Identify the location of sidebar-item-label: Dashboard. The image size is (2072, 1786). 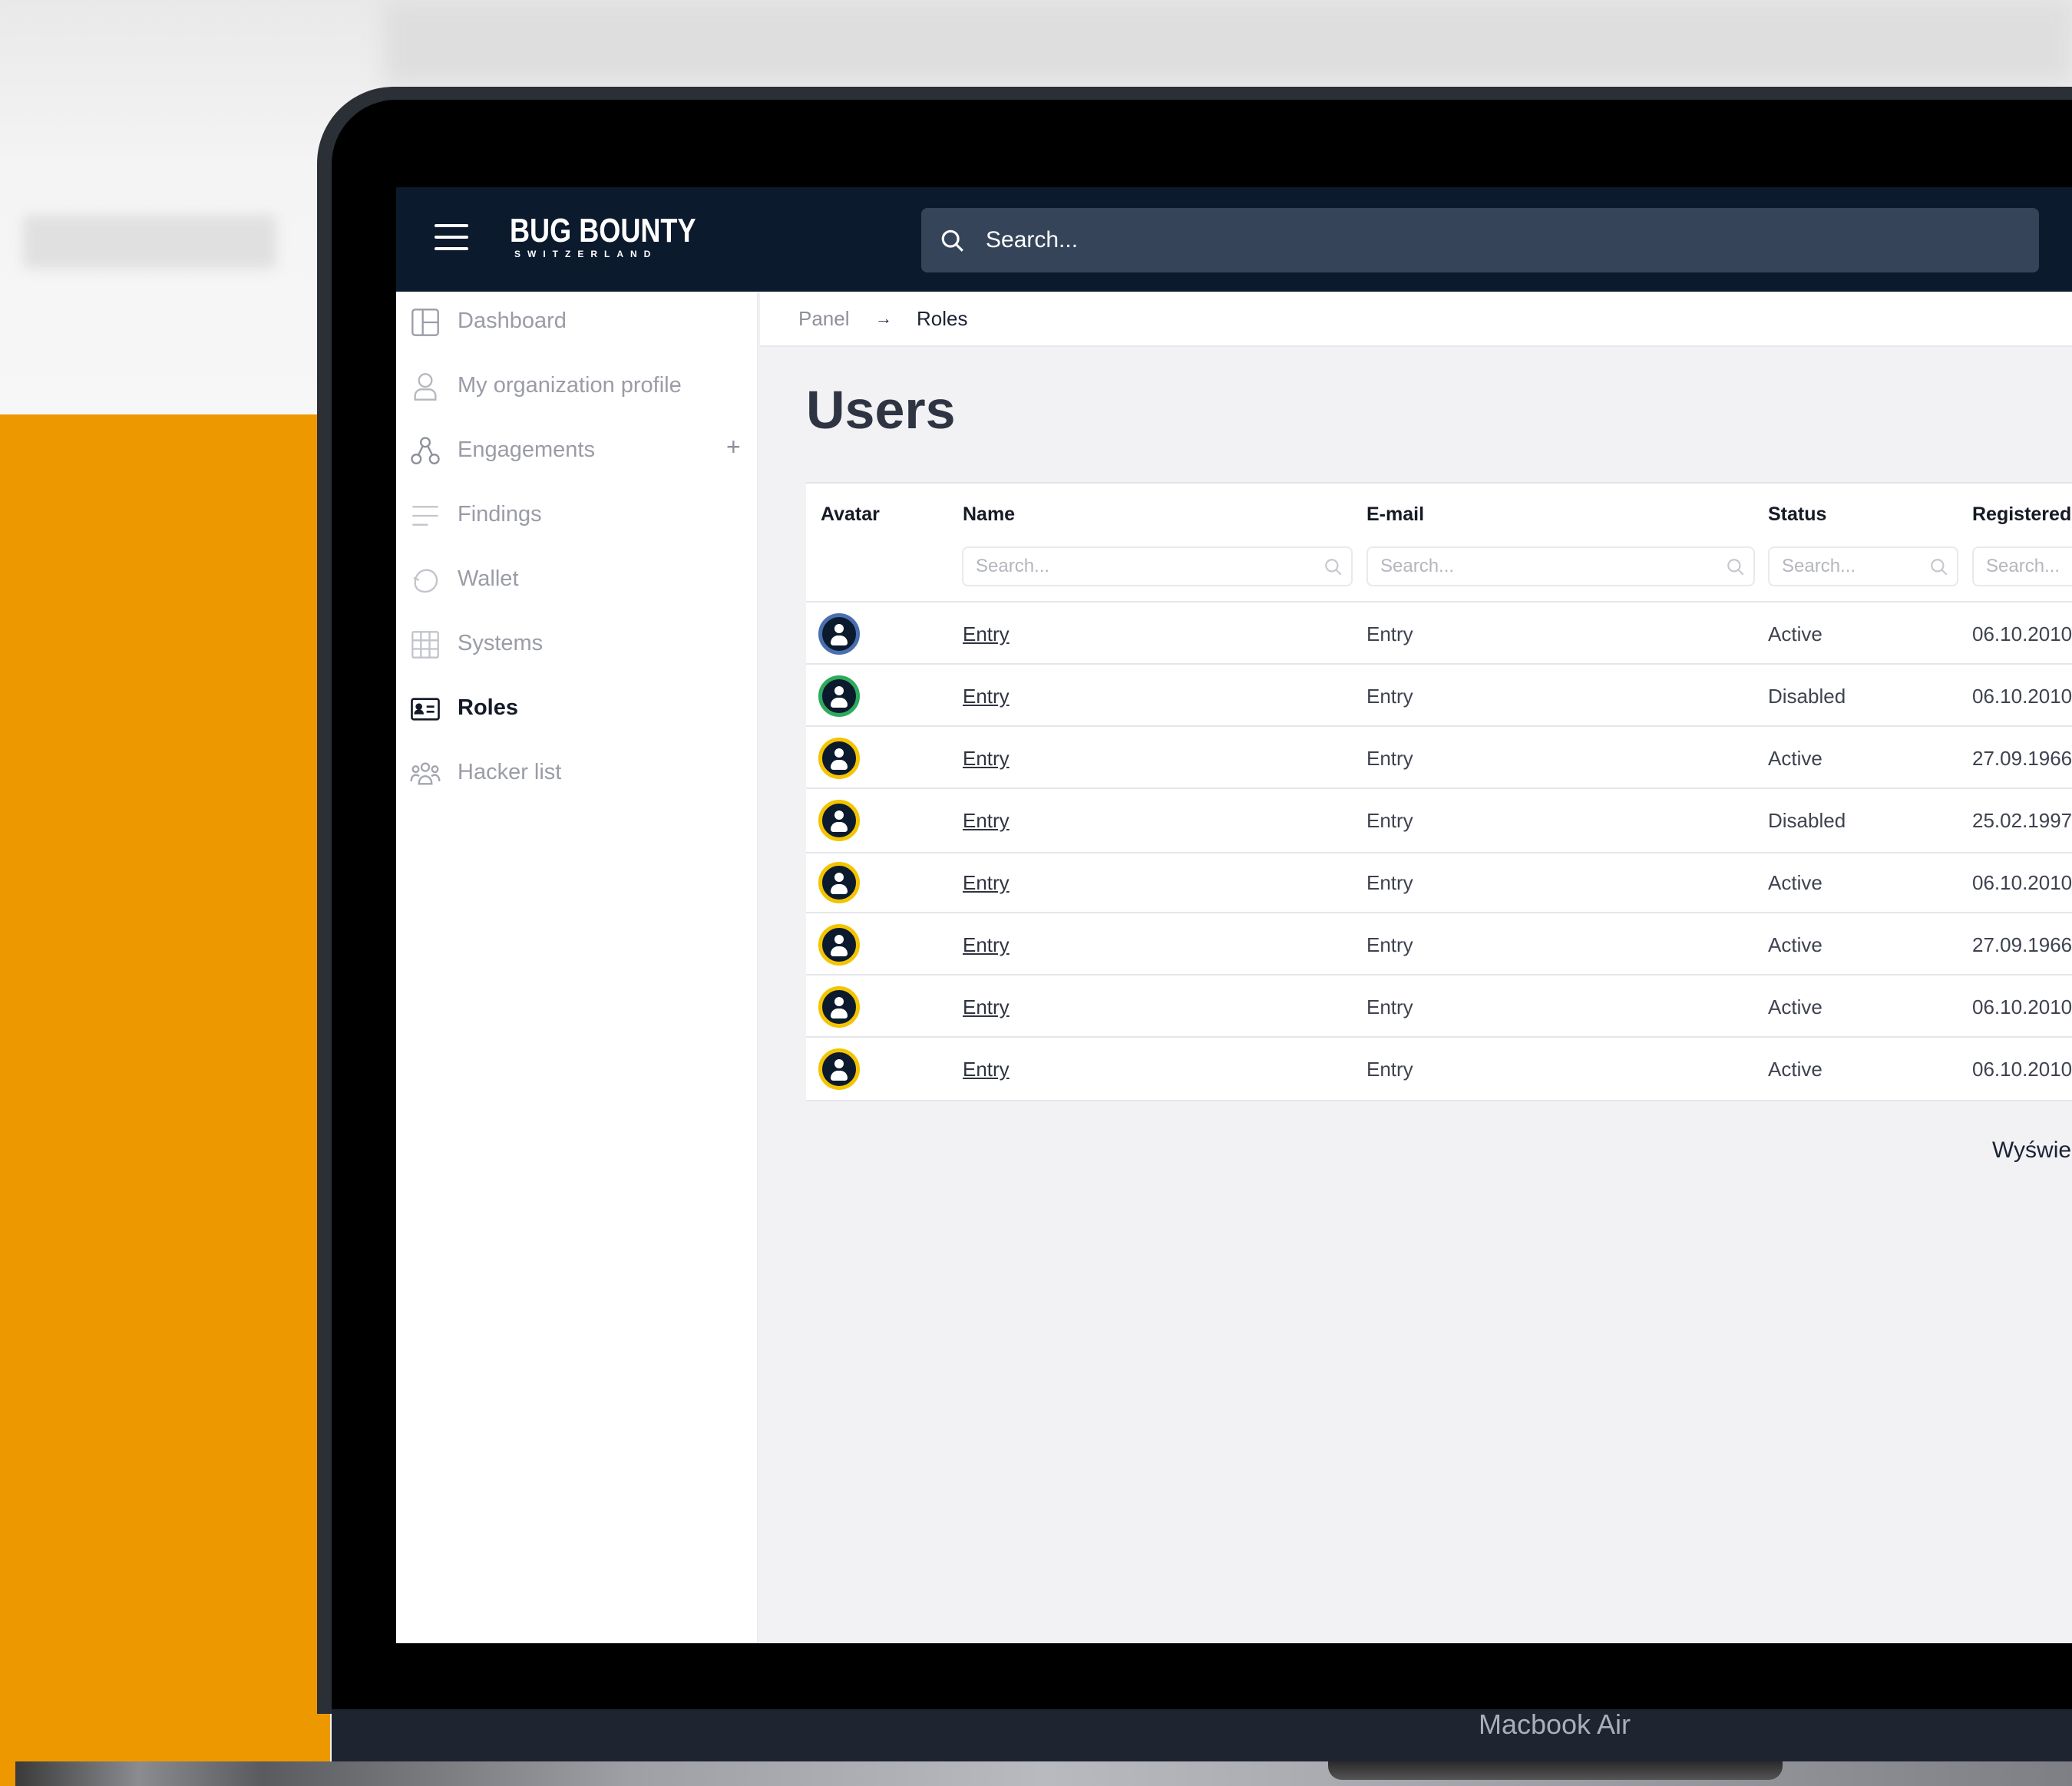
(512, 321).